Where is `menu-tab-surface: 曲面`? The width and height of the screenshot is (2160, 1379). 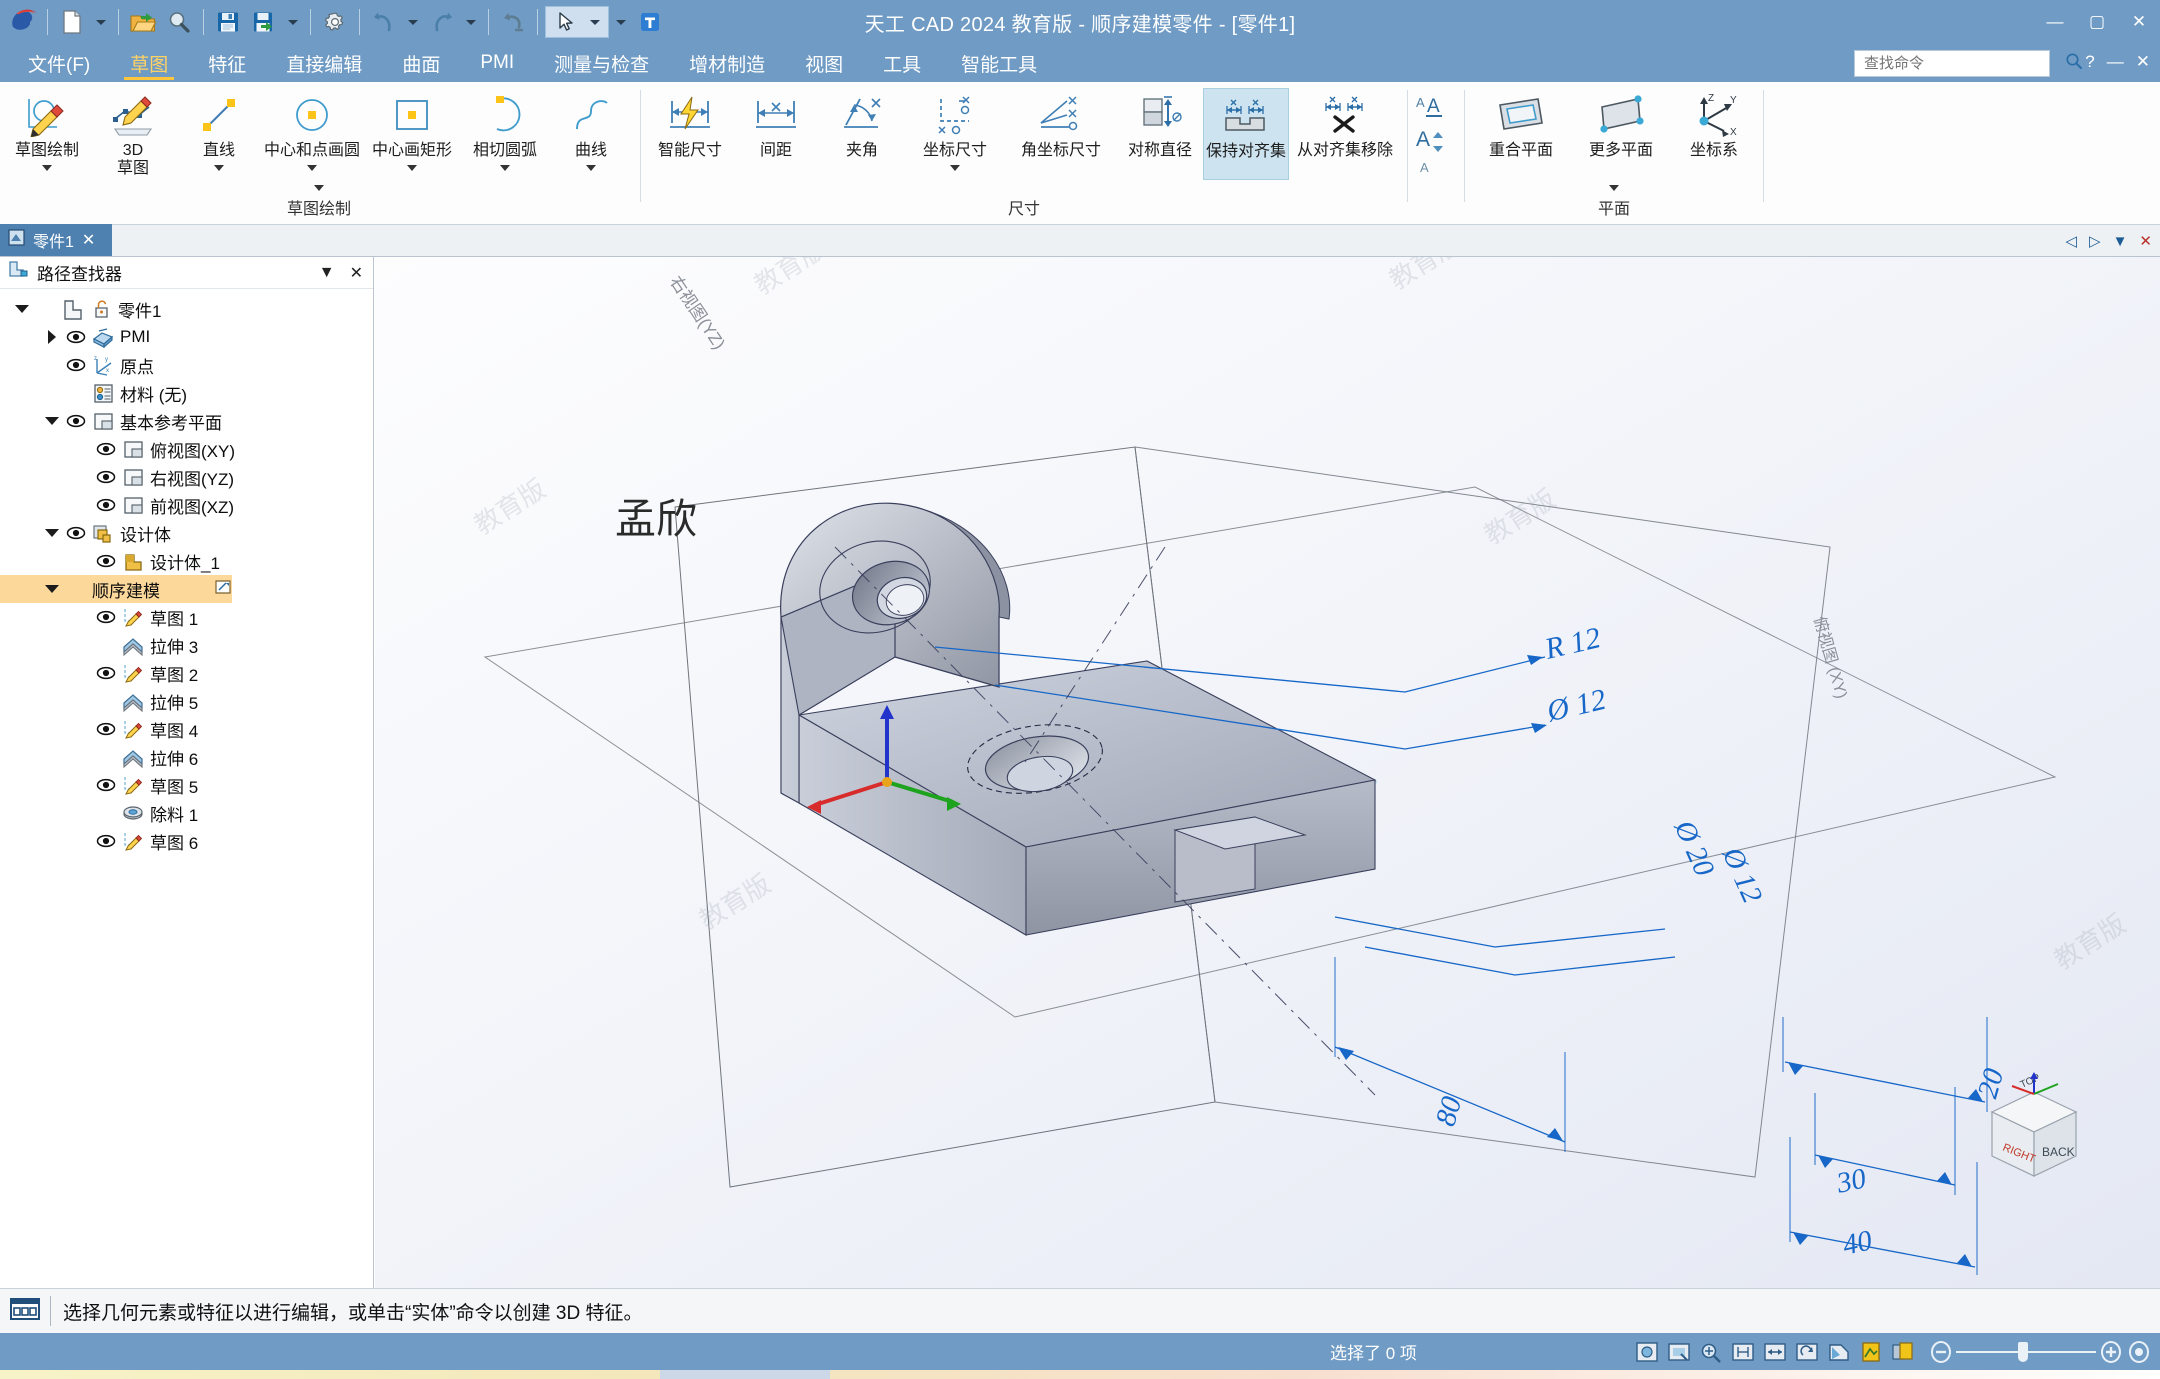
menu-tab-surface: 曲面 is located at coordinates (421, 63).